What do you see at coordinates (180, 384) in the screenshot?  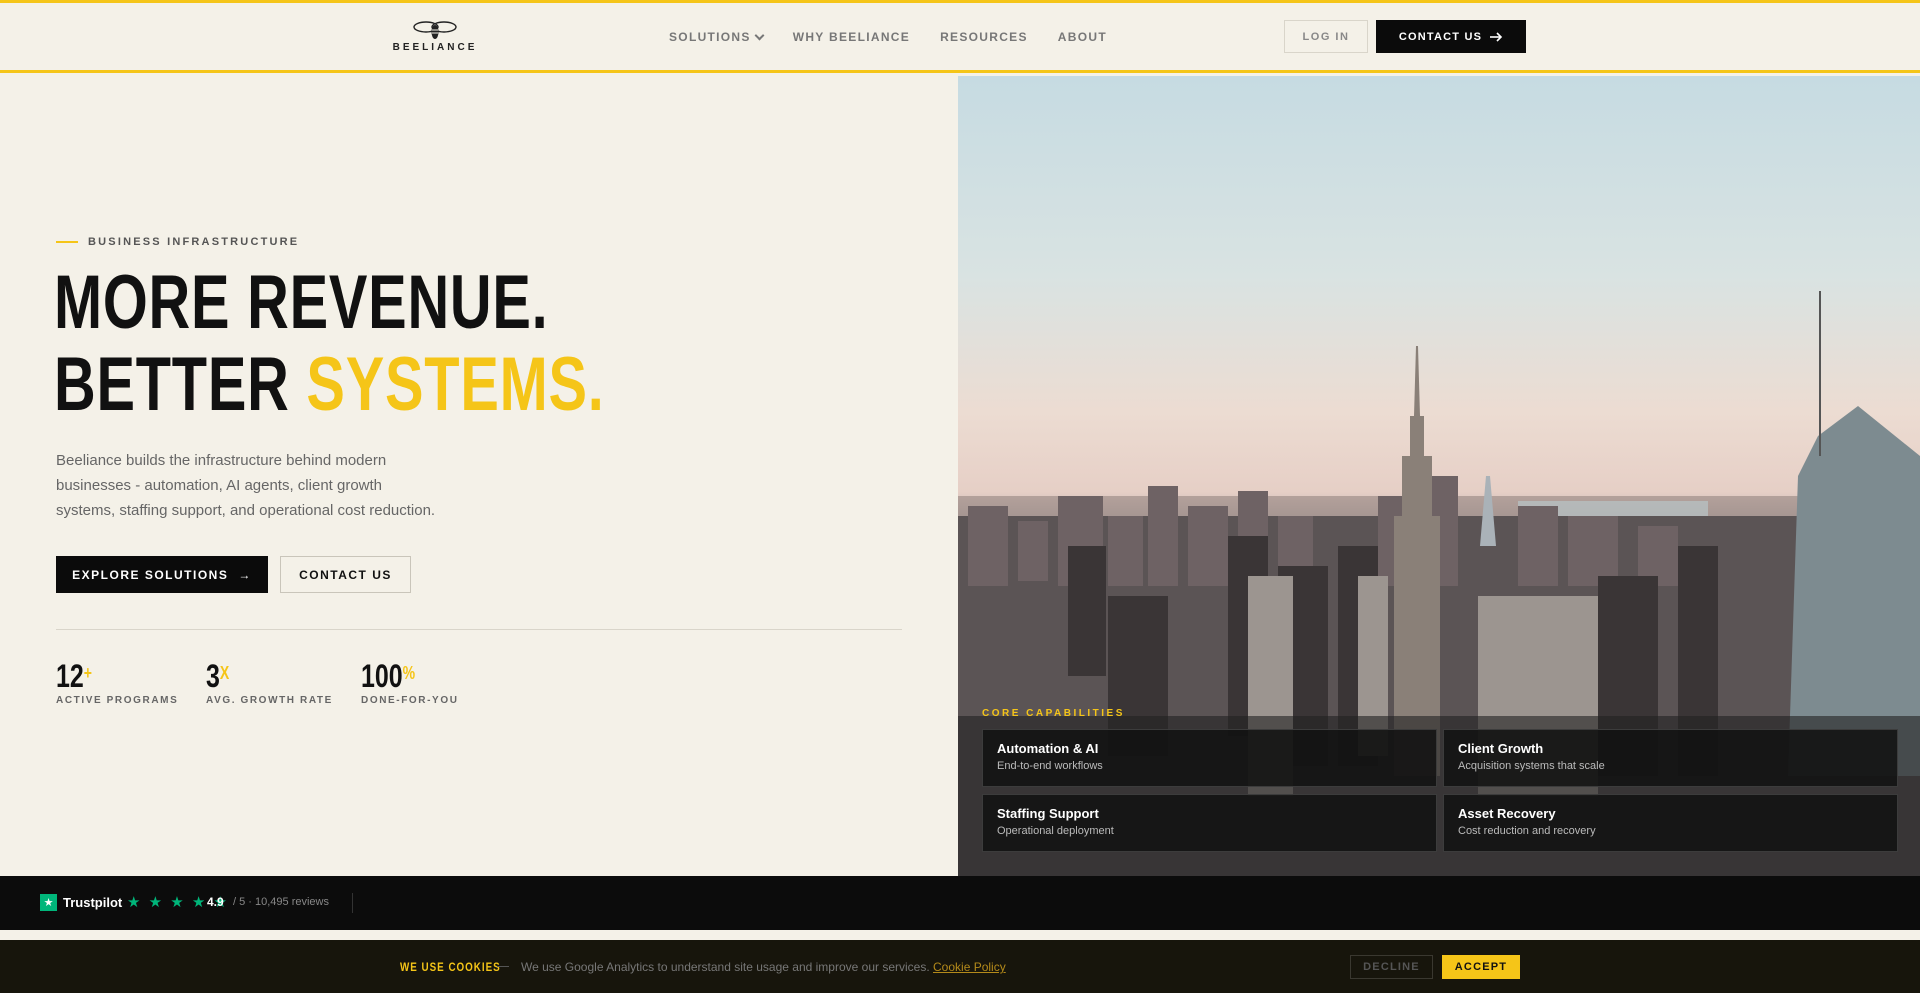 I see `headline-line-2-prefix: BETTER` at bounding box center [180, 384].